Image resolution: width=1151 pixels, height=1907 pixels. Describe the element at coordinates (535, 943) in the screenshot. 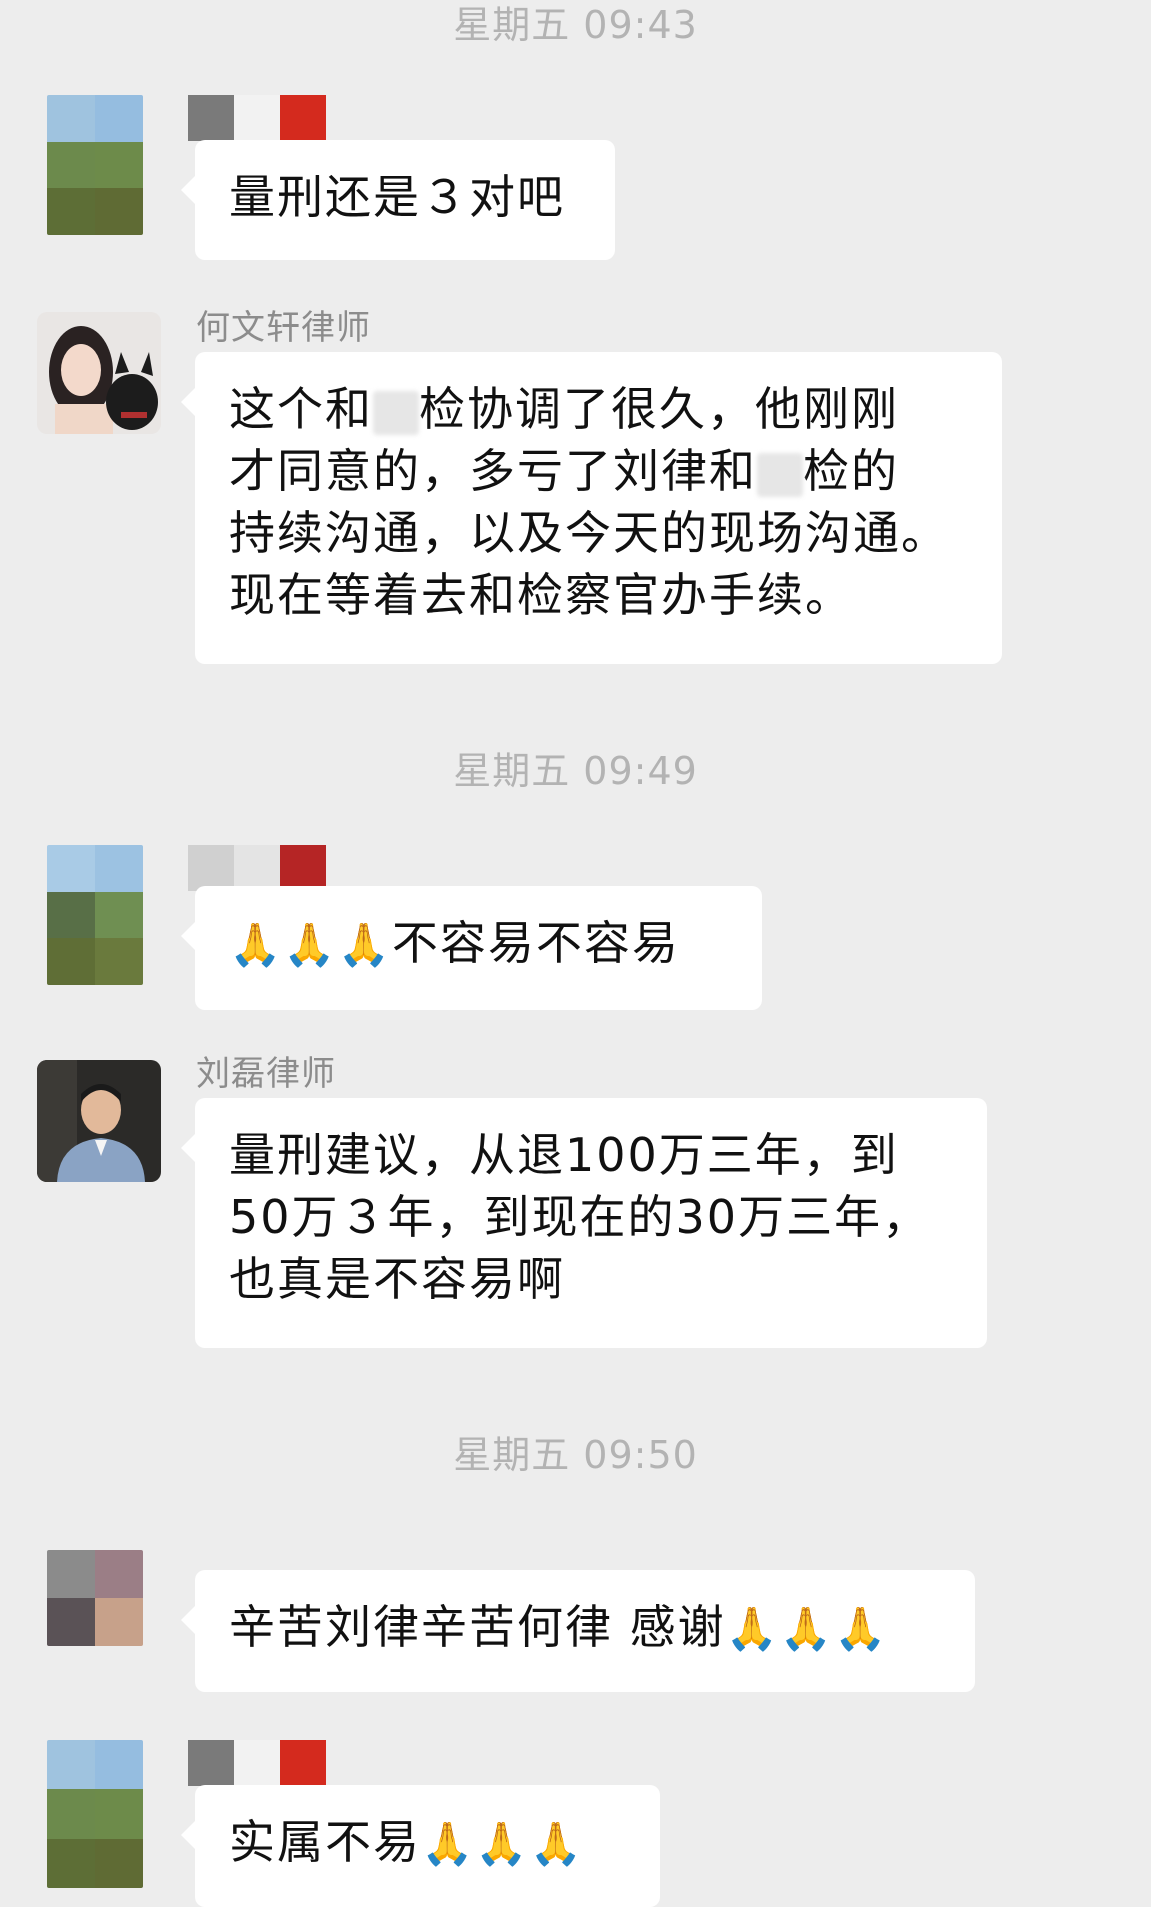

I see `message-text: 不容易不容易` at that location.